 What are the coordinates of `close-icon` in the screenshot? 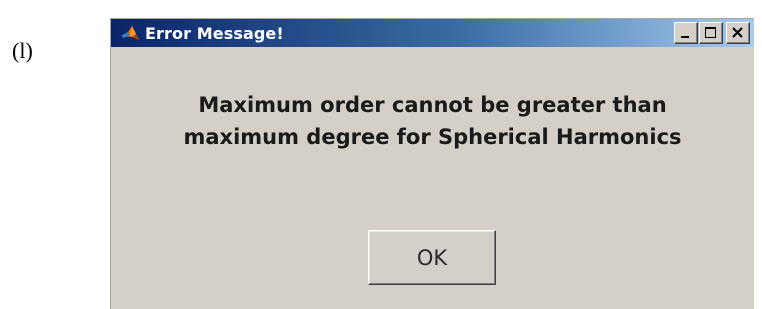 It's located at (737, 32).